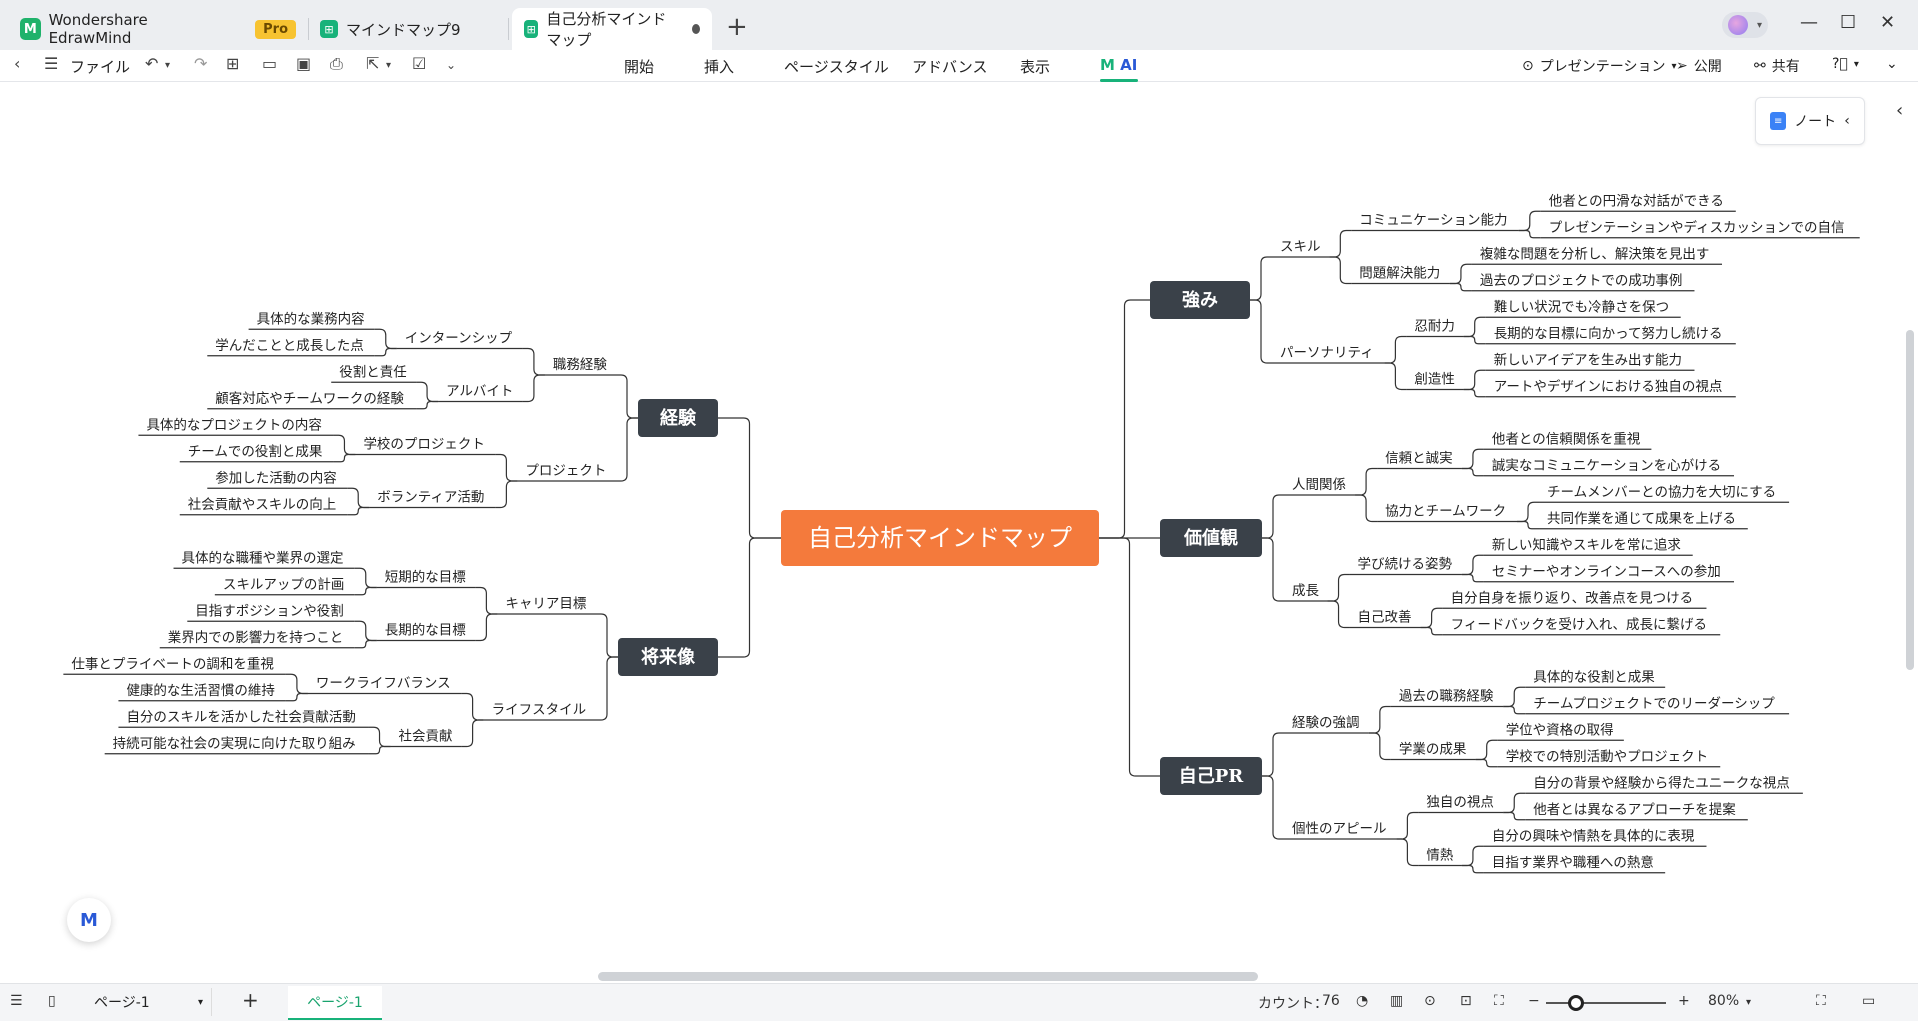 This screenshot has height=1021, width=1918. I want to click on topic-level3: 自己改善, so click(1385, 618).